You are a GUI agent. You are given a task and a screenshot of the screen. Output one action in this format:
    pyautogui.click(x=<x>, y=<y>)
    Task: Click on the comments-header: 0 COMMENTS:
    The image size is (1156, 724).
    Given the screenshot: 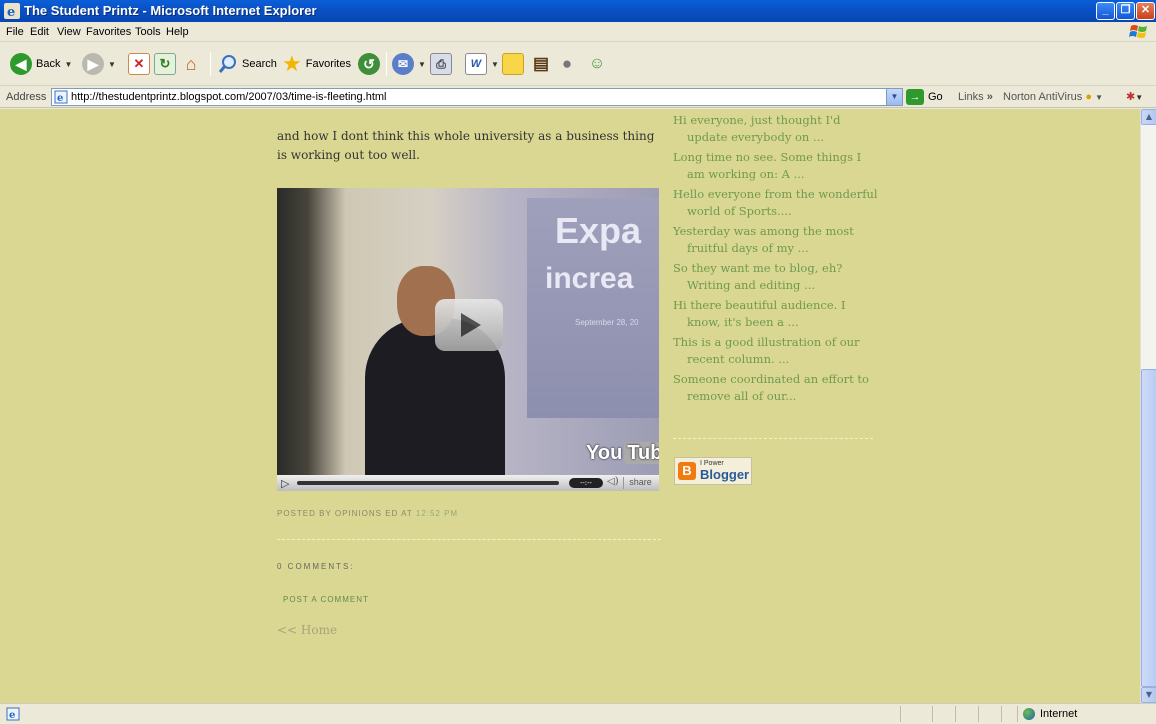 What is the action you would take?
    pyautogui.click(x=316, y=566)
    